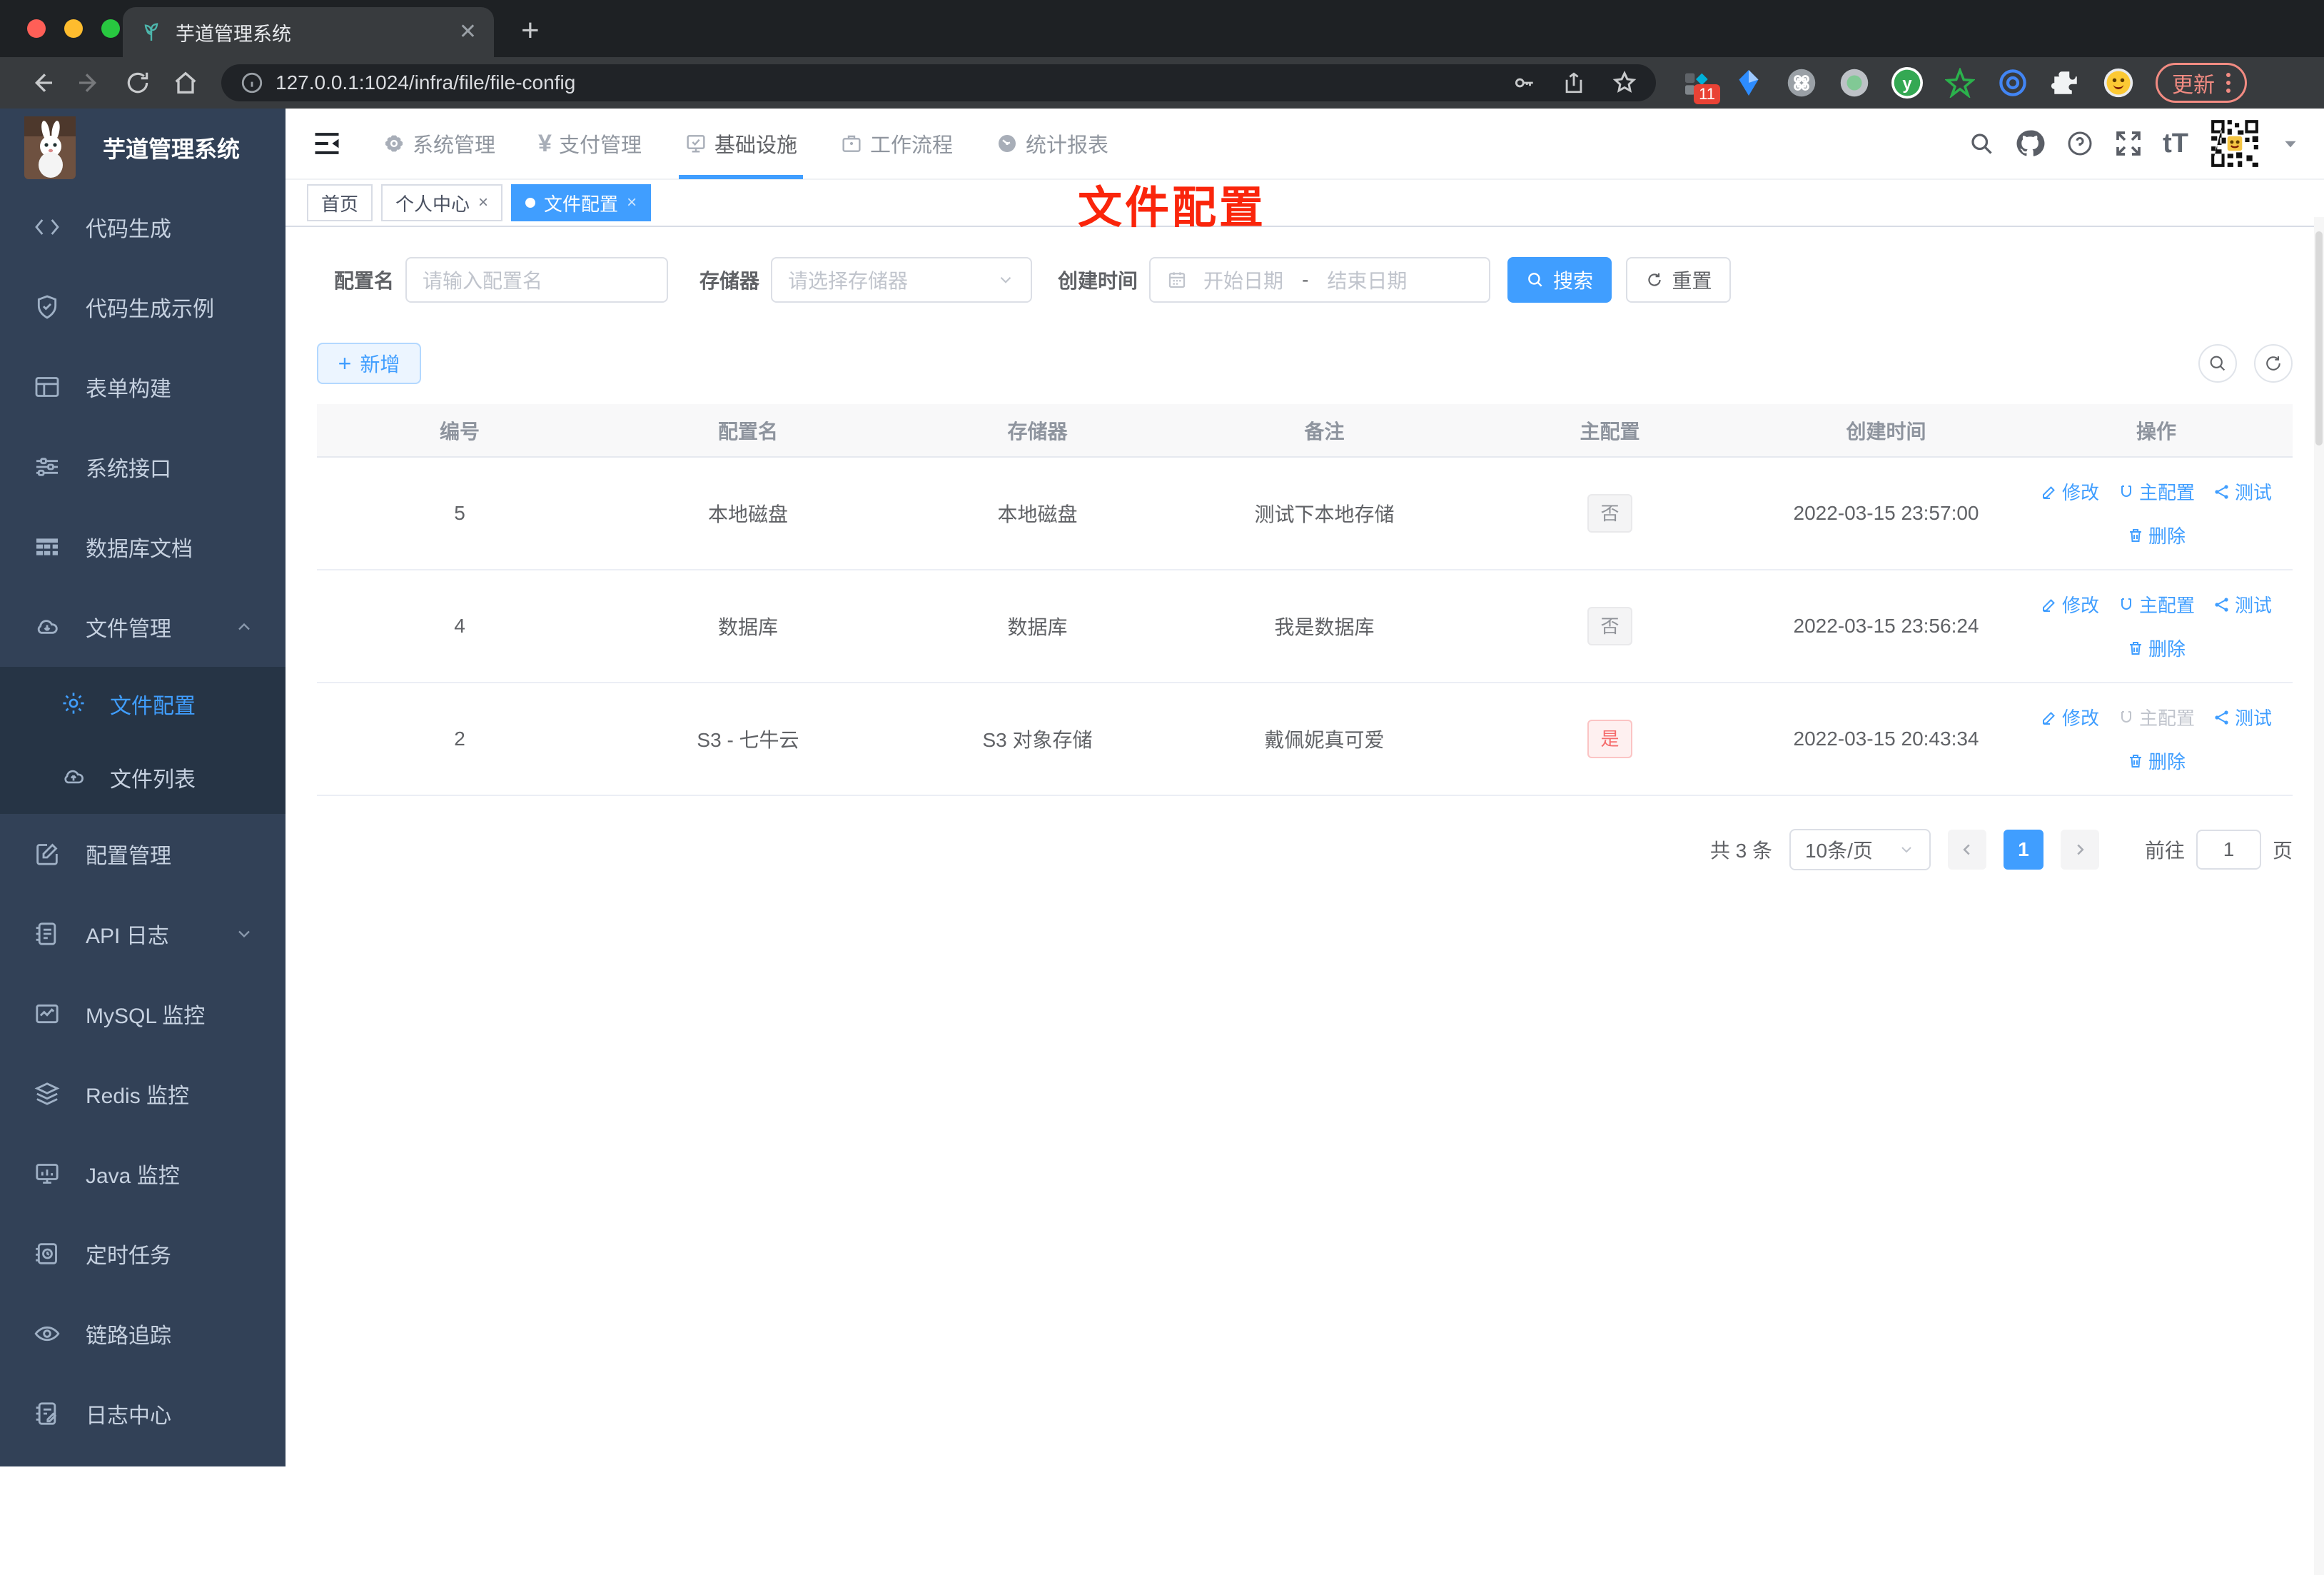 The width and height of the screenshot is (2324, 1575). Describe the element at coordinates (1624, 83) in the screenshot. I see `bookmark-star-icon` at that location.